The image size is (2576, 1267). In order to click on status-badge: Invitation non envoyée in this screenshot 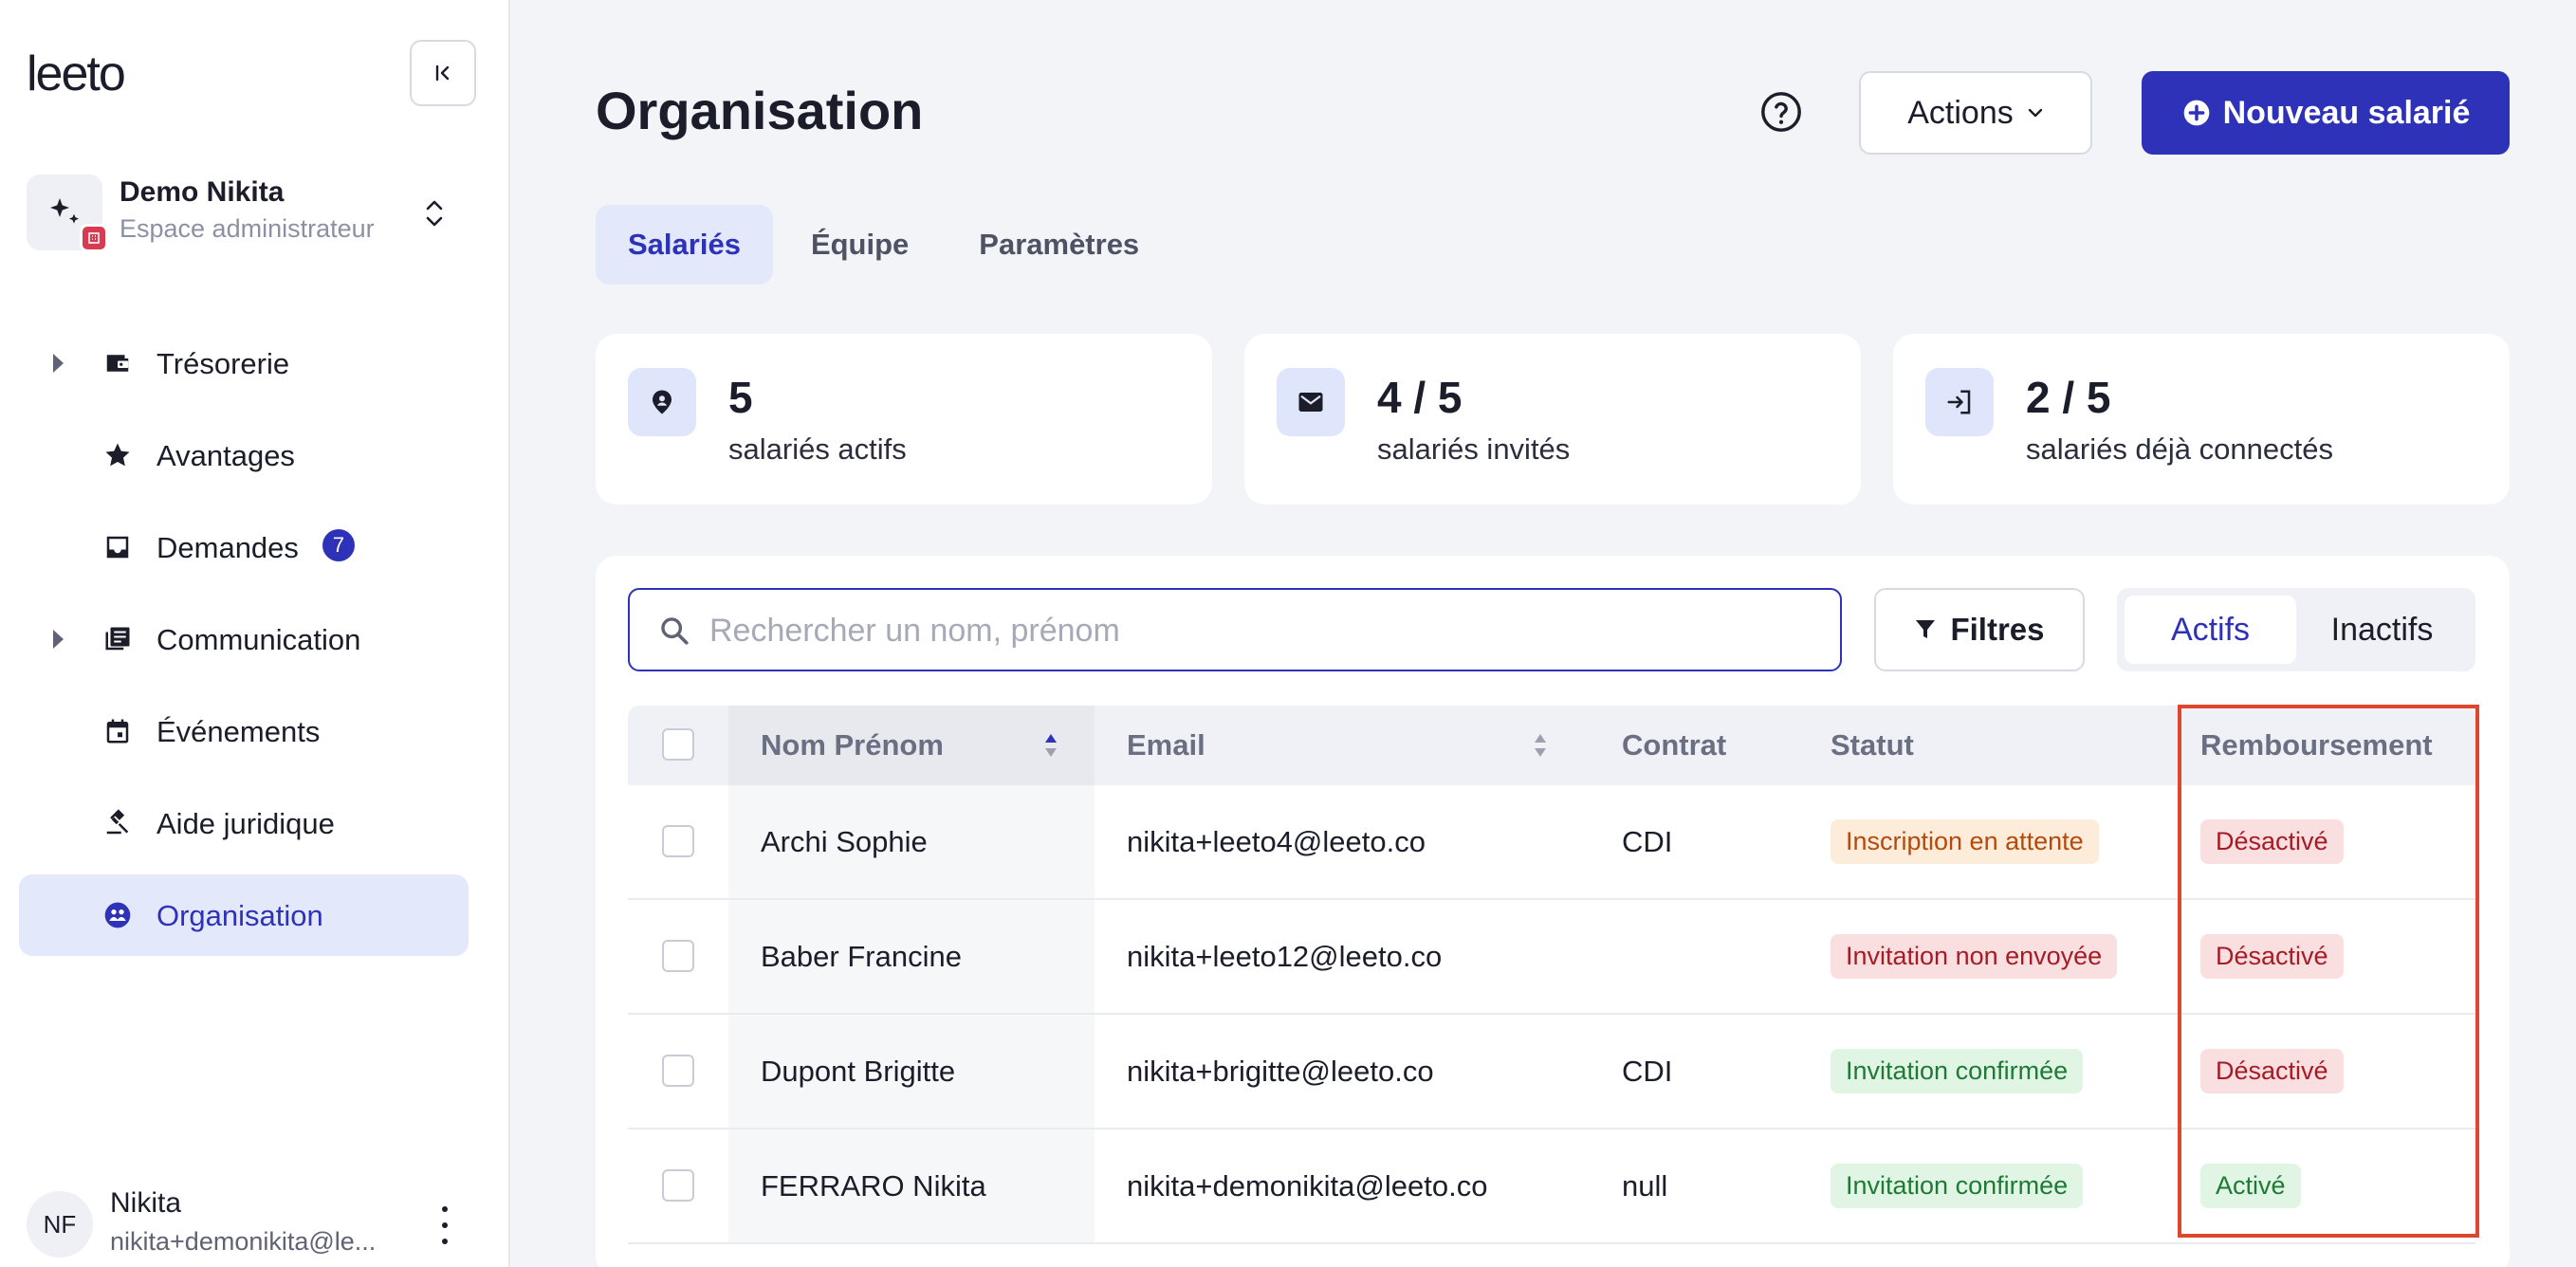, I will do `click(1974, 956)`.